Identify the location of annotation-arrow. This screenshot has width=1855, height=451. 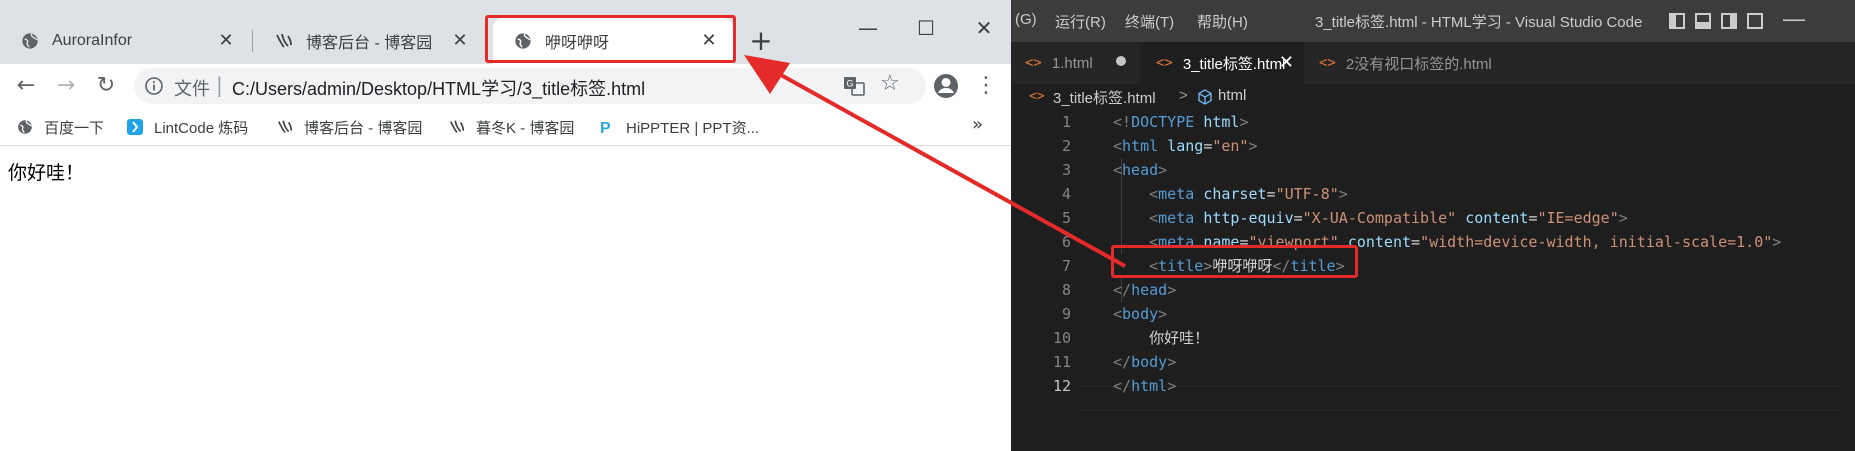
(935, 161).